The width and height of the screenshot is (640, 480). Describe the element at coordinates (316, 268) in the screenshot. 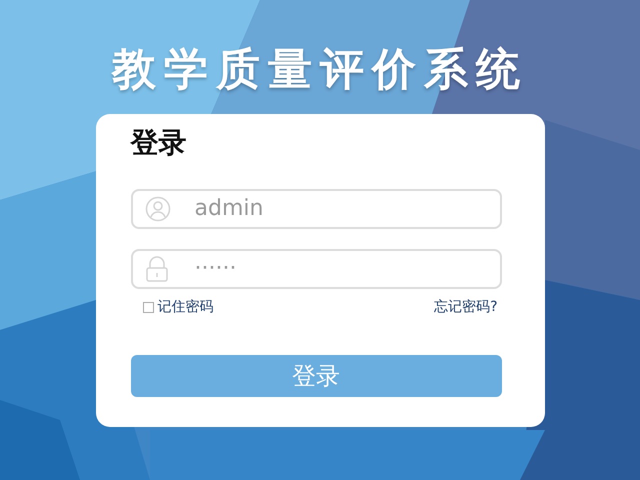

I see `password-field: ······` at that location.